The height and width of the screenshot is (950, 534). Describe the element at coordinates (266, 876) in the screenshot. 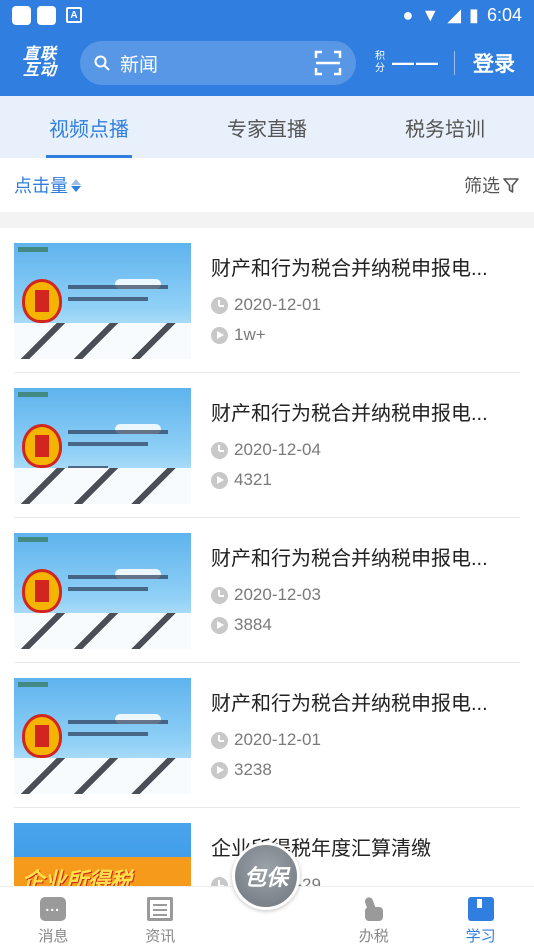

I see `baobao-center-button: 包保` at that location.